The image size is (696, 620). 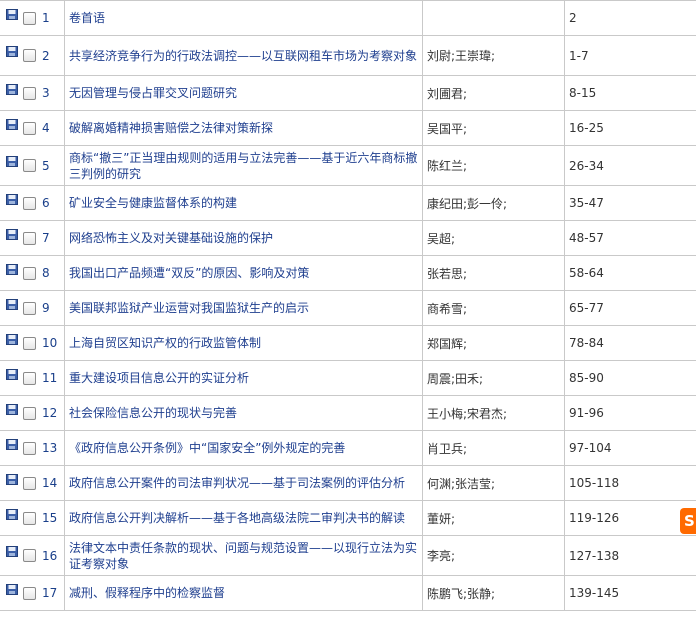 I want to click on pages-cell: 1-7, so click(x=630, y=55).